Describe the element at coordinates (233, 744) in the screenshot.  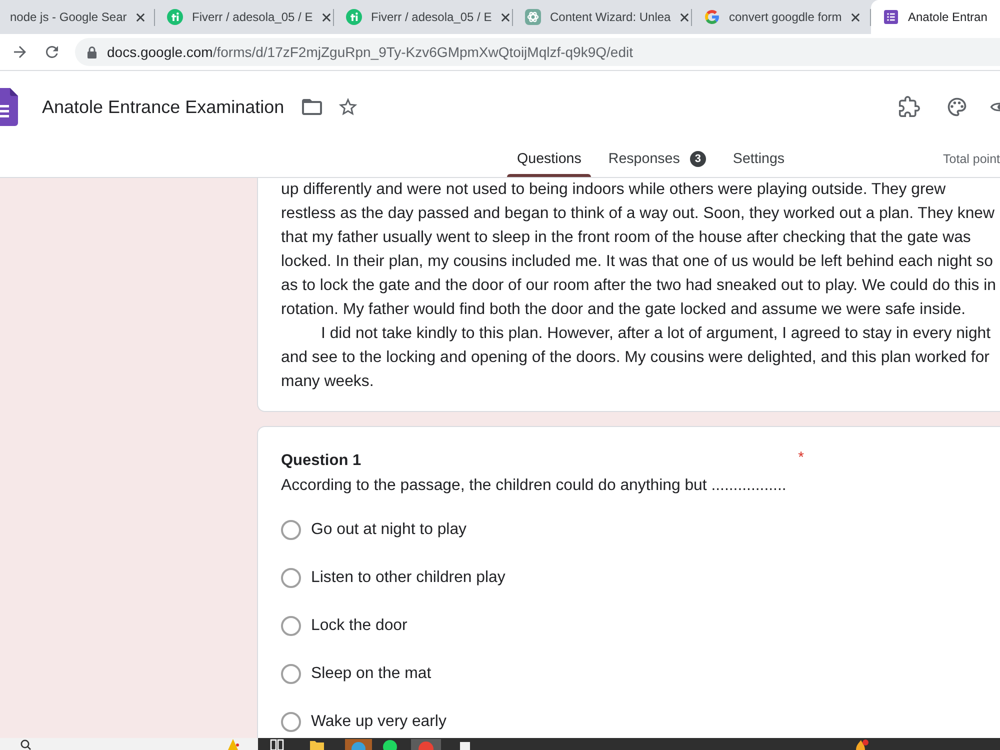
I see `triangle-icon` at that location.